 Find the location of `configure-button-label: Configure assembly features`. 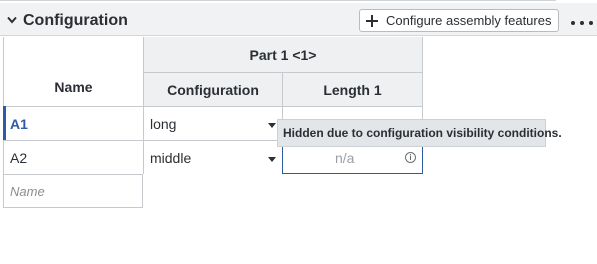

configure-button-label: Configure assembly features is located at coordinates (469, 20).